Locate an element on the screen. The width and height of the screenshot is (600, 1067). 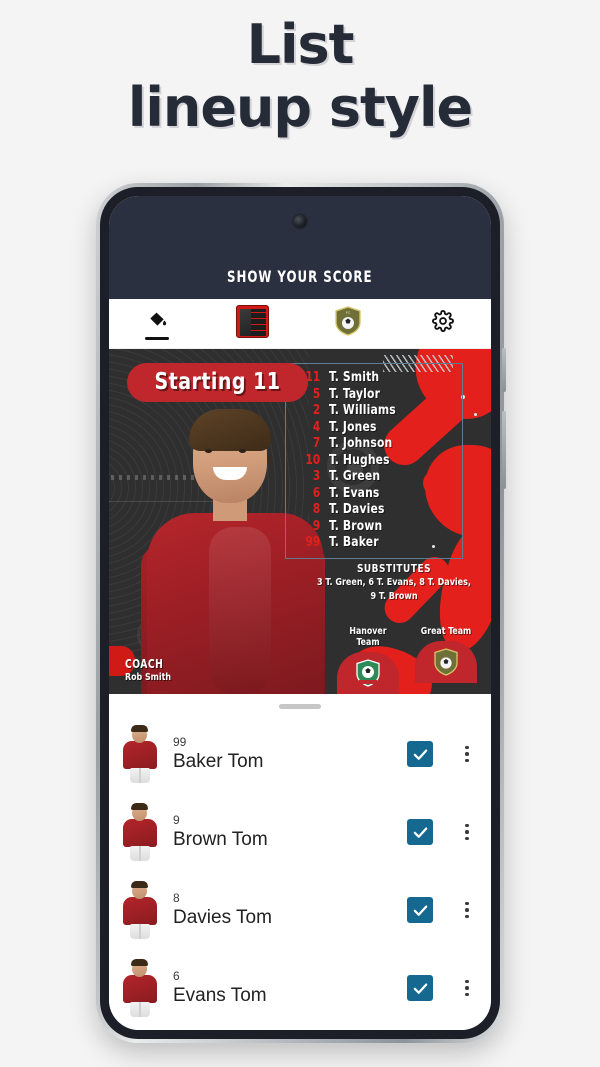
poster-lineup-number: 9 is located at coordinates (316, 526).